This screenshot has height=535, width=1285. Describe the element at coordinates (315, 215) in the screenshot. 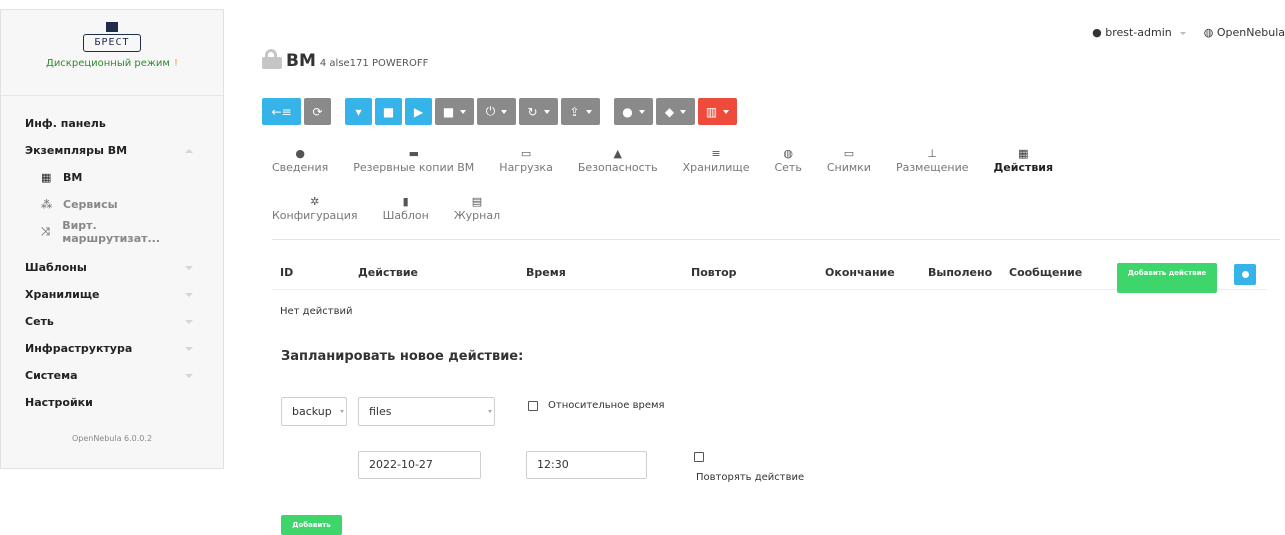

I see `tab-label: Конфигурация` at that location.